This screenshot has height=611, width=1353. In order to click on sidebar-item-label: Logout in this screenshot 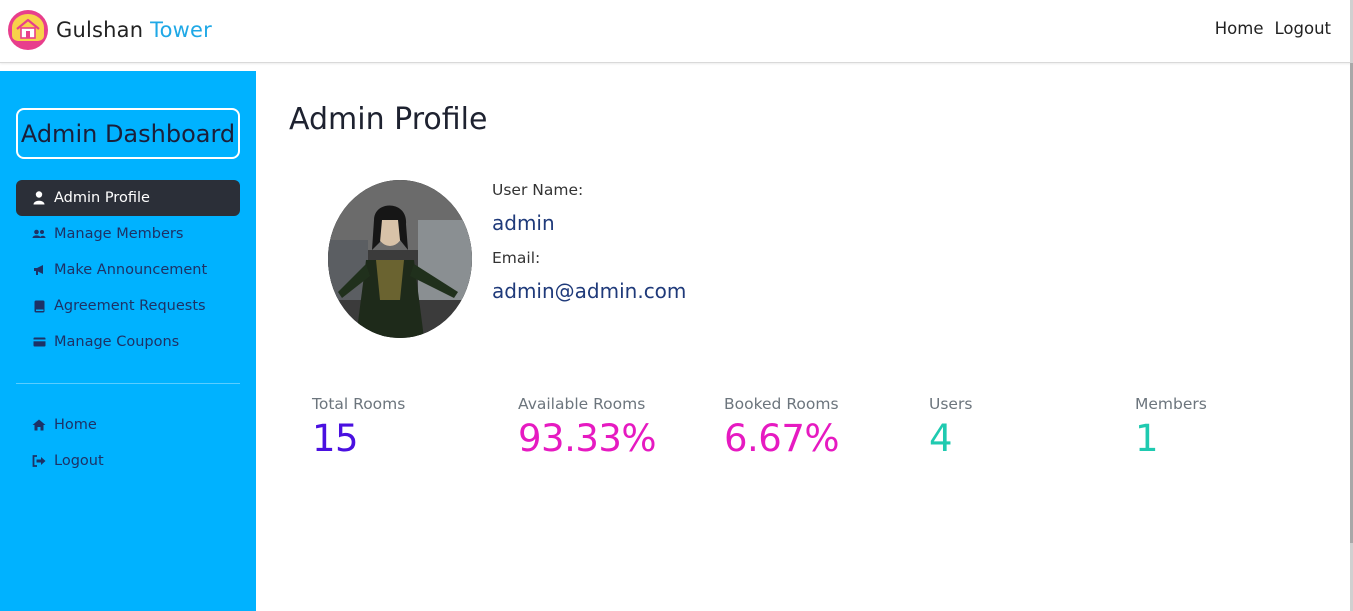, I will do `click(79, 461)`.